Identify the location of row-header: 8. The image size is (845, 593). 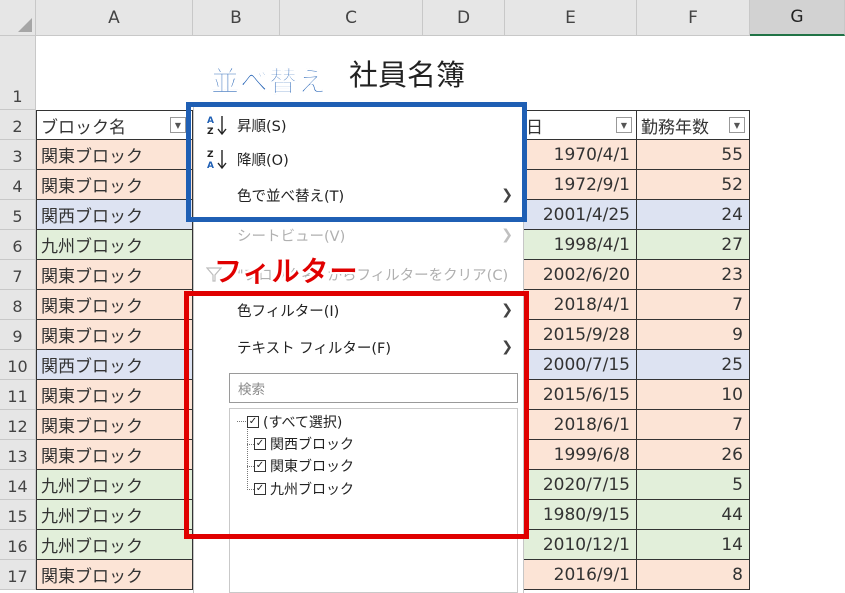
(18, 305).